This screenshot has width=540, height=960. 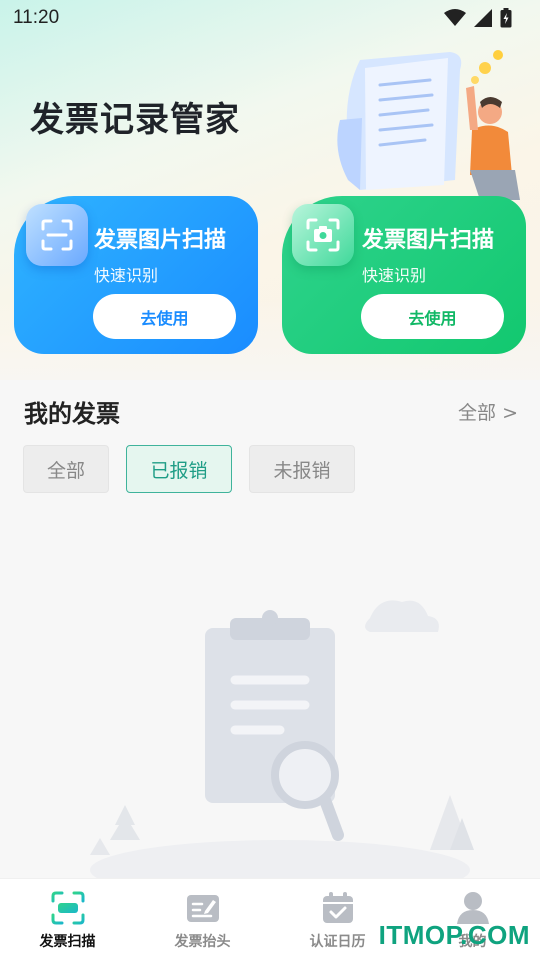 I want to click on section-title: 我的发票, so click(x=72, y=414).